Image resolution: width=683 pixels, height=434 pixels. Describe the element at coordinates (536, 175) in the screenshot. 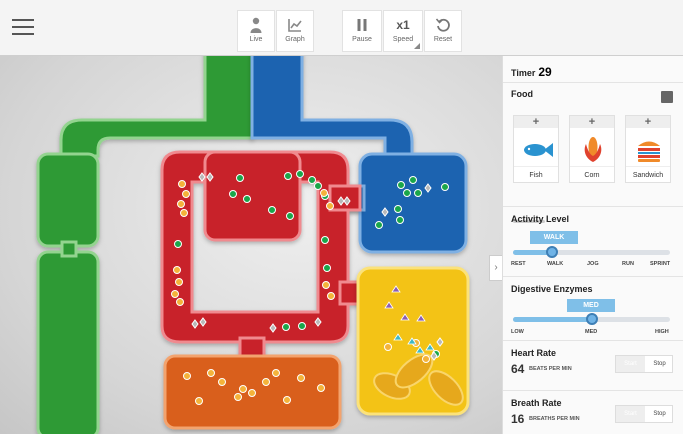

I see `fish-label: Fish` at that location.